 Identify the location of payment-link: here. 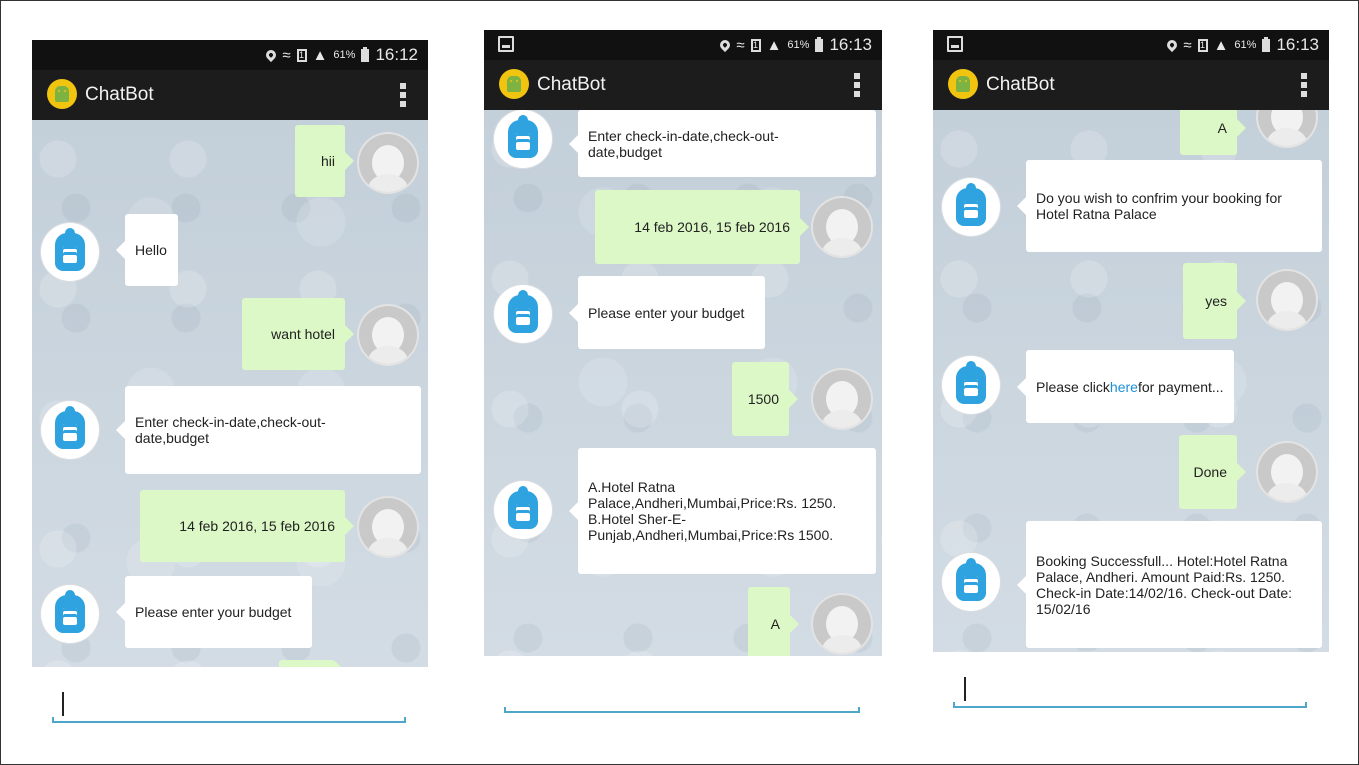
(1124, 387).